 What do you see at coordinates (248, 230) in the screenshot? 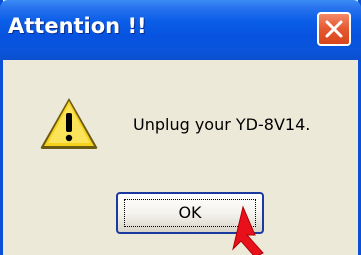
I see `pointer-arrow-icon` at bounding box center [248, 230].